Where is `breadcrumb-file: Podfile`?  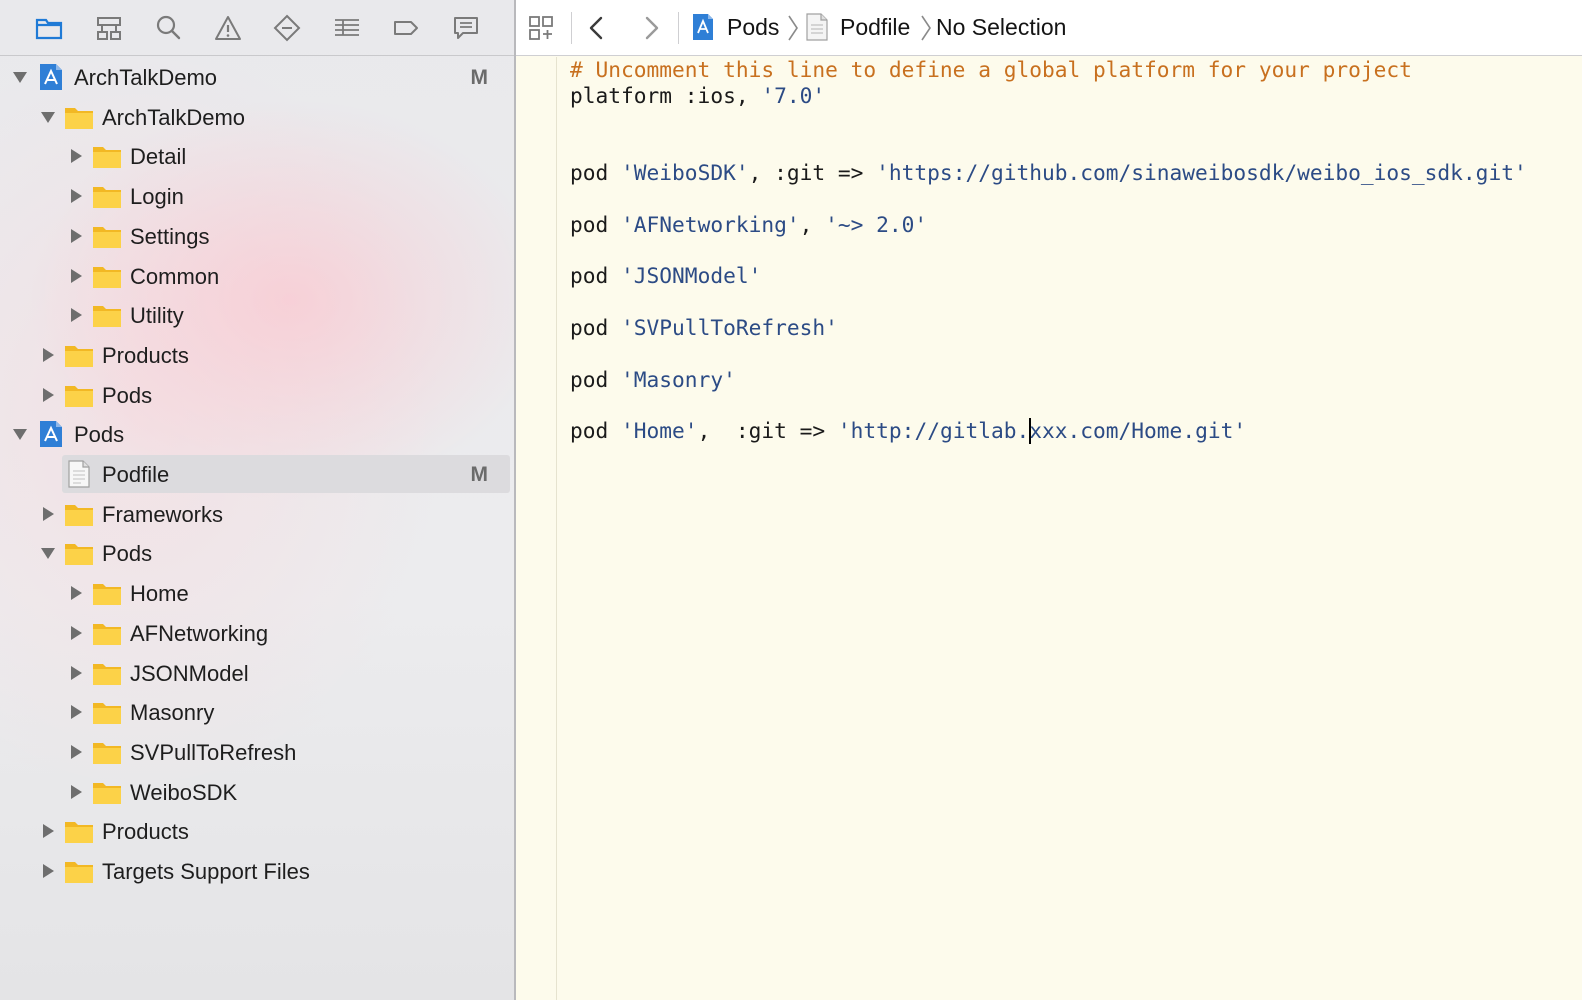
breadcrumb-file: Podfile is located at coordinates (875, 27).